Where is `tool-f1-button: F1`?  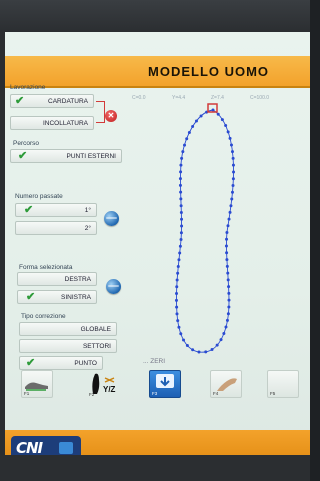 tool-f1-button: F1 is located at coordinates (37, 384).